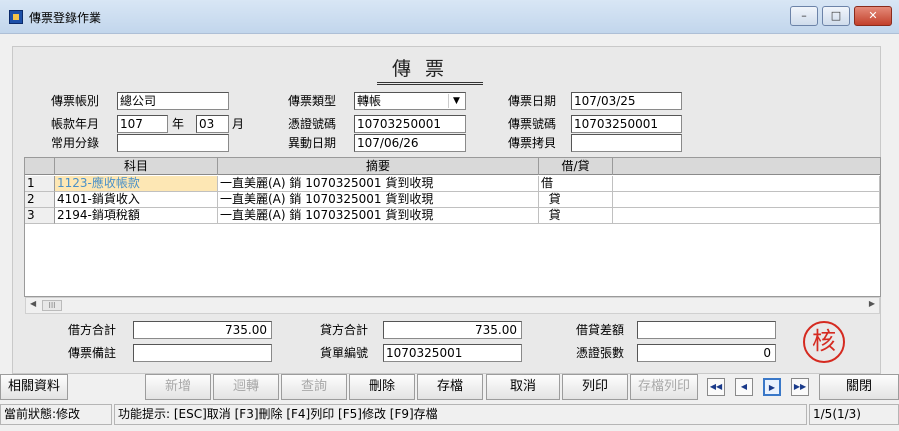 The height and width of the screenshot is (431, 899). I want to click on table-row: 1 1123-應收帳款 一直美麗(A) 銷 1070325001 貨到收現 借, so click(452, 184).